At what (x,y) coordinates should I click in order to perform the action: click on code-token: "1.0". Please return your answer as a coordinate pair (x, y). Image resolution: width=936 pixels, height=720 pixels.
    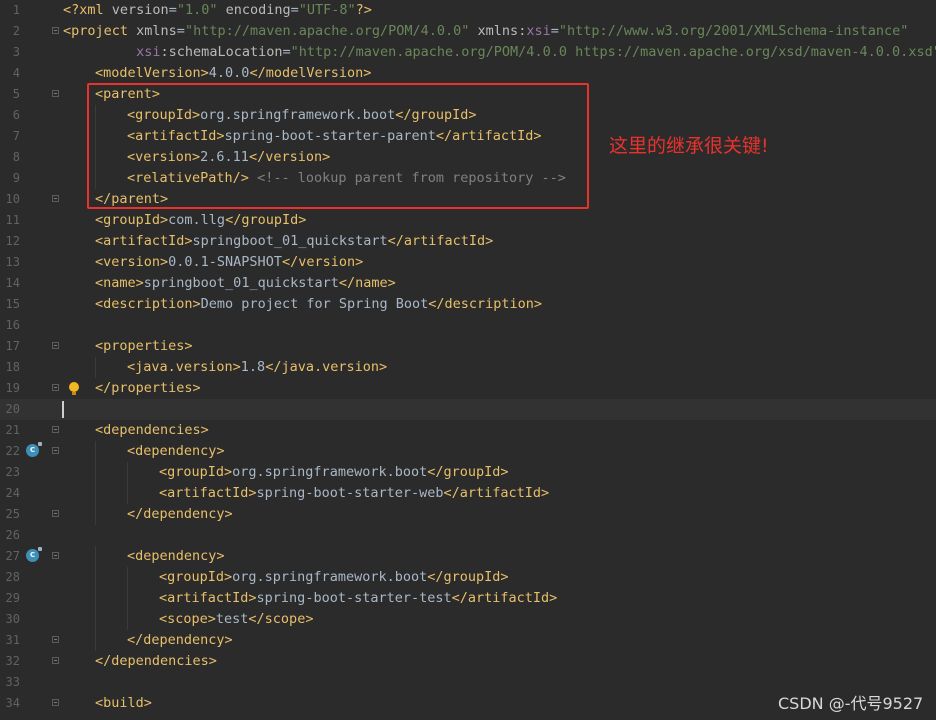
    Looking at the image, I should click on (197, 10).